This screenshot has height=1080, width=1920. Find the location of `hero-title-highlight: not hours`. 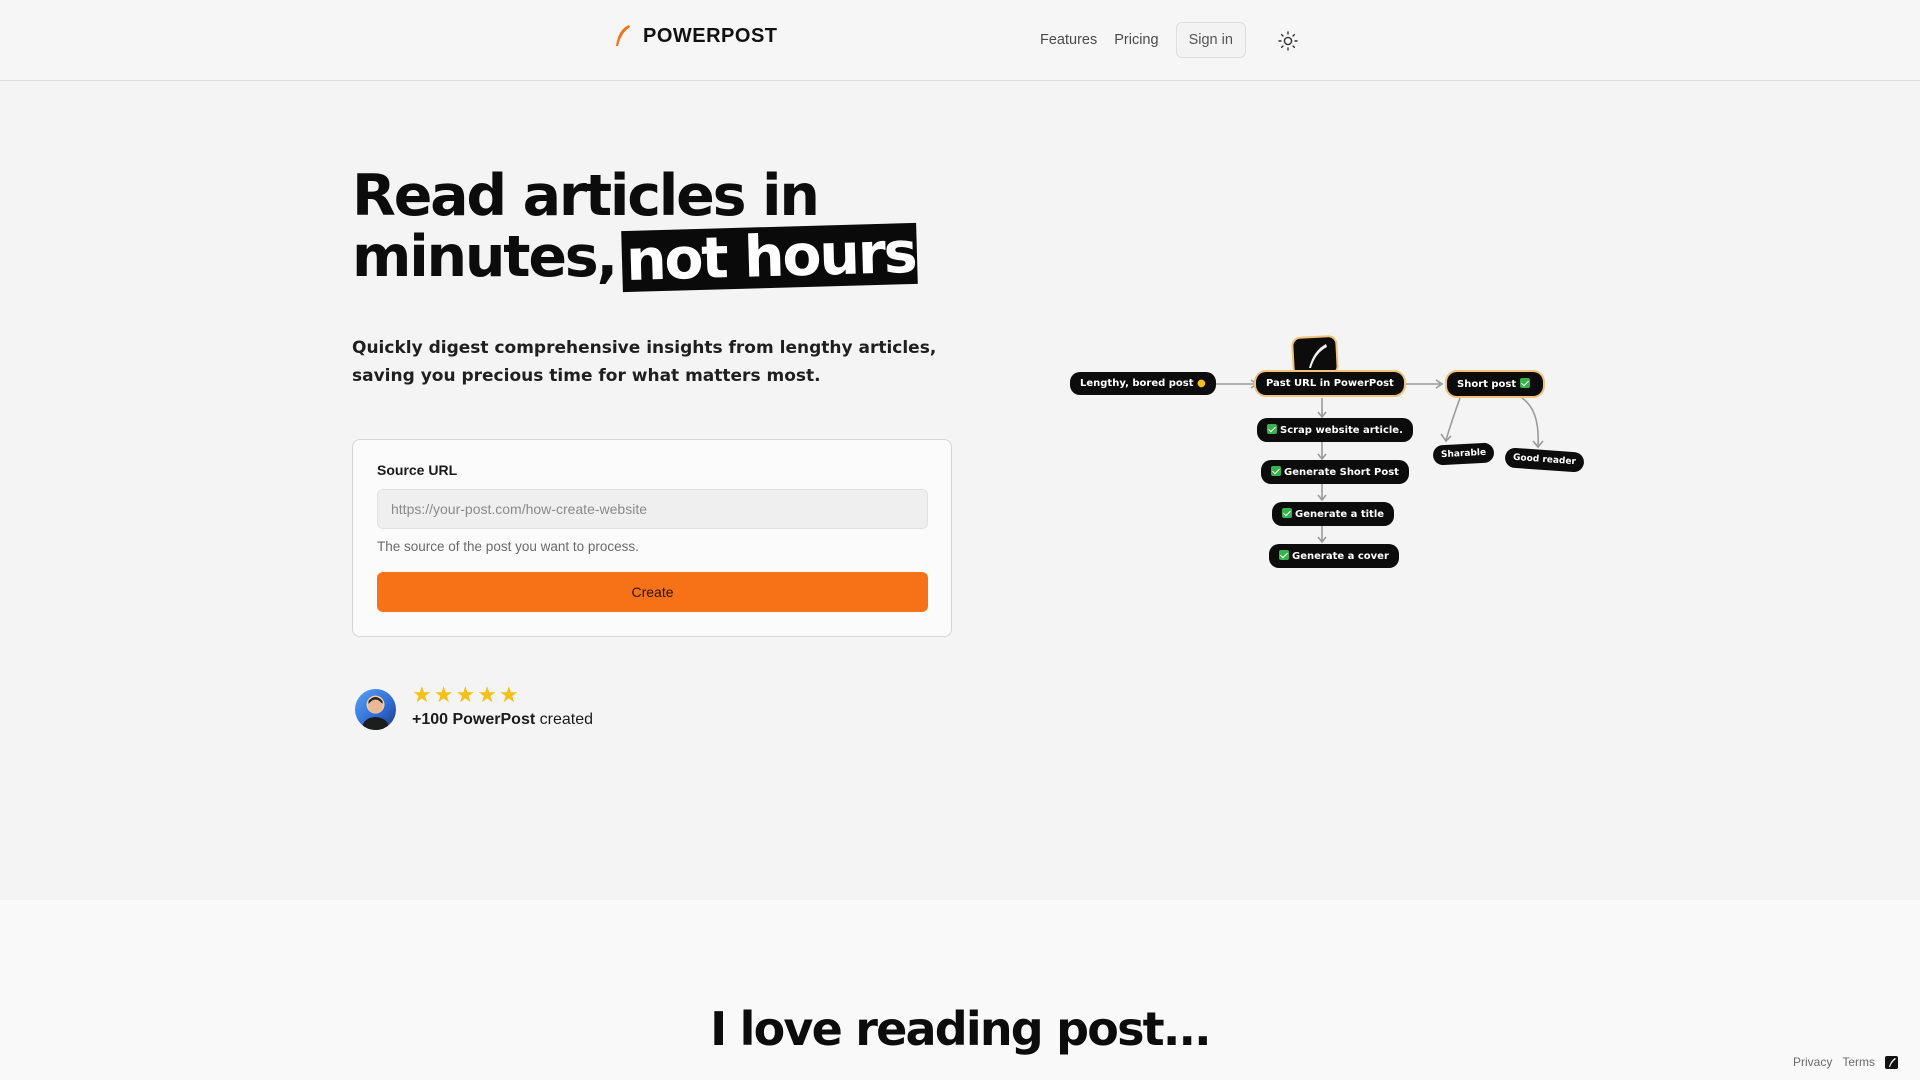

hero-title-highlight: not hours is located at coordinates (770, 257).